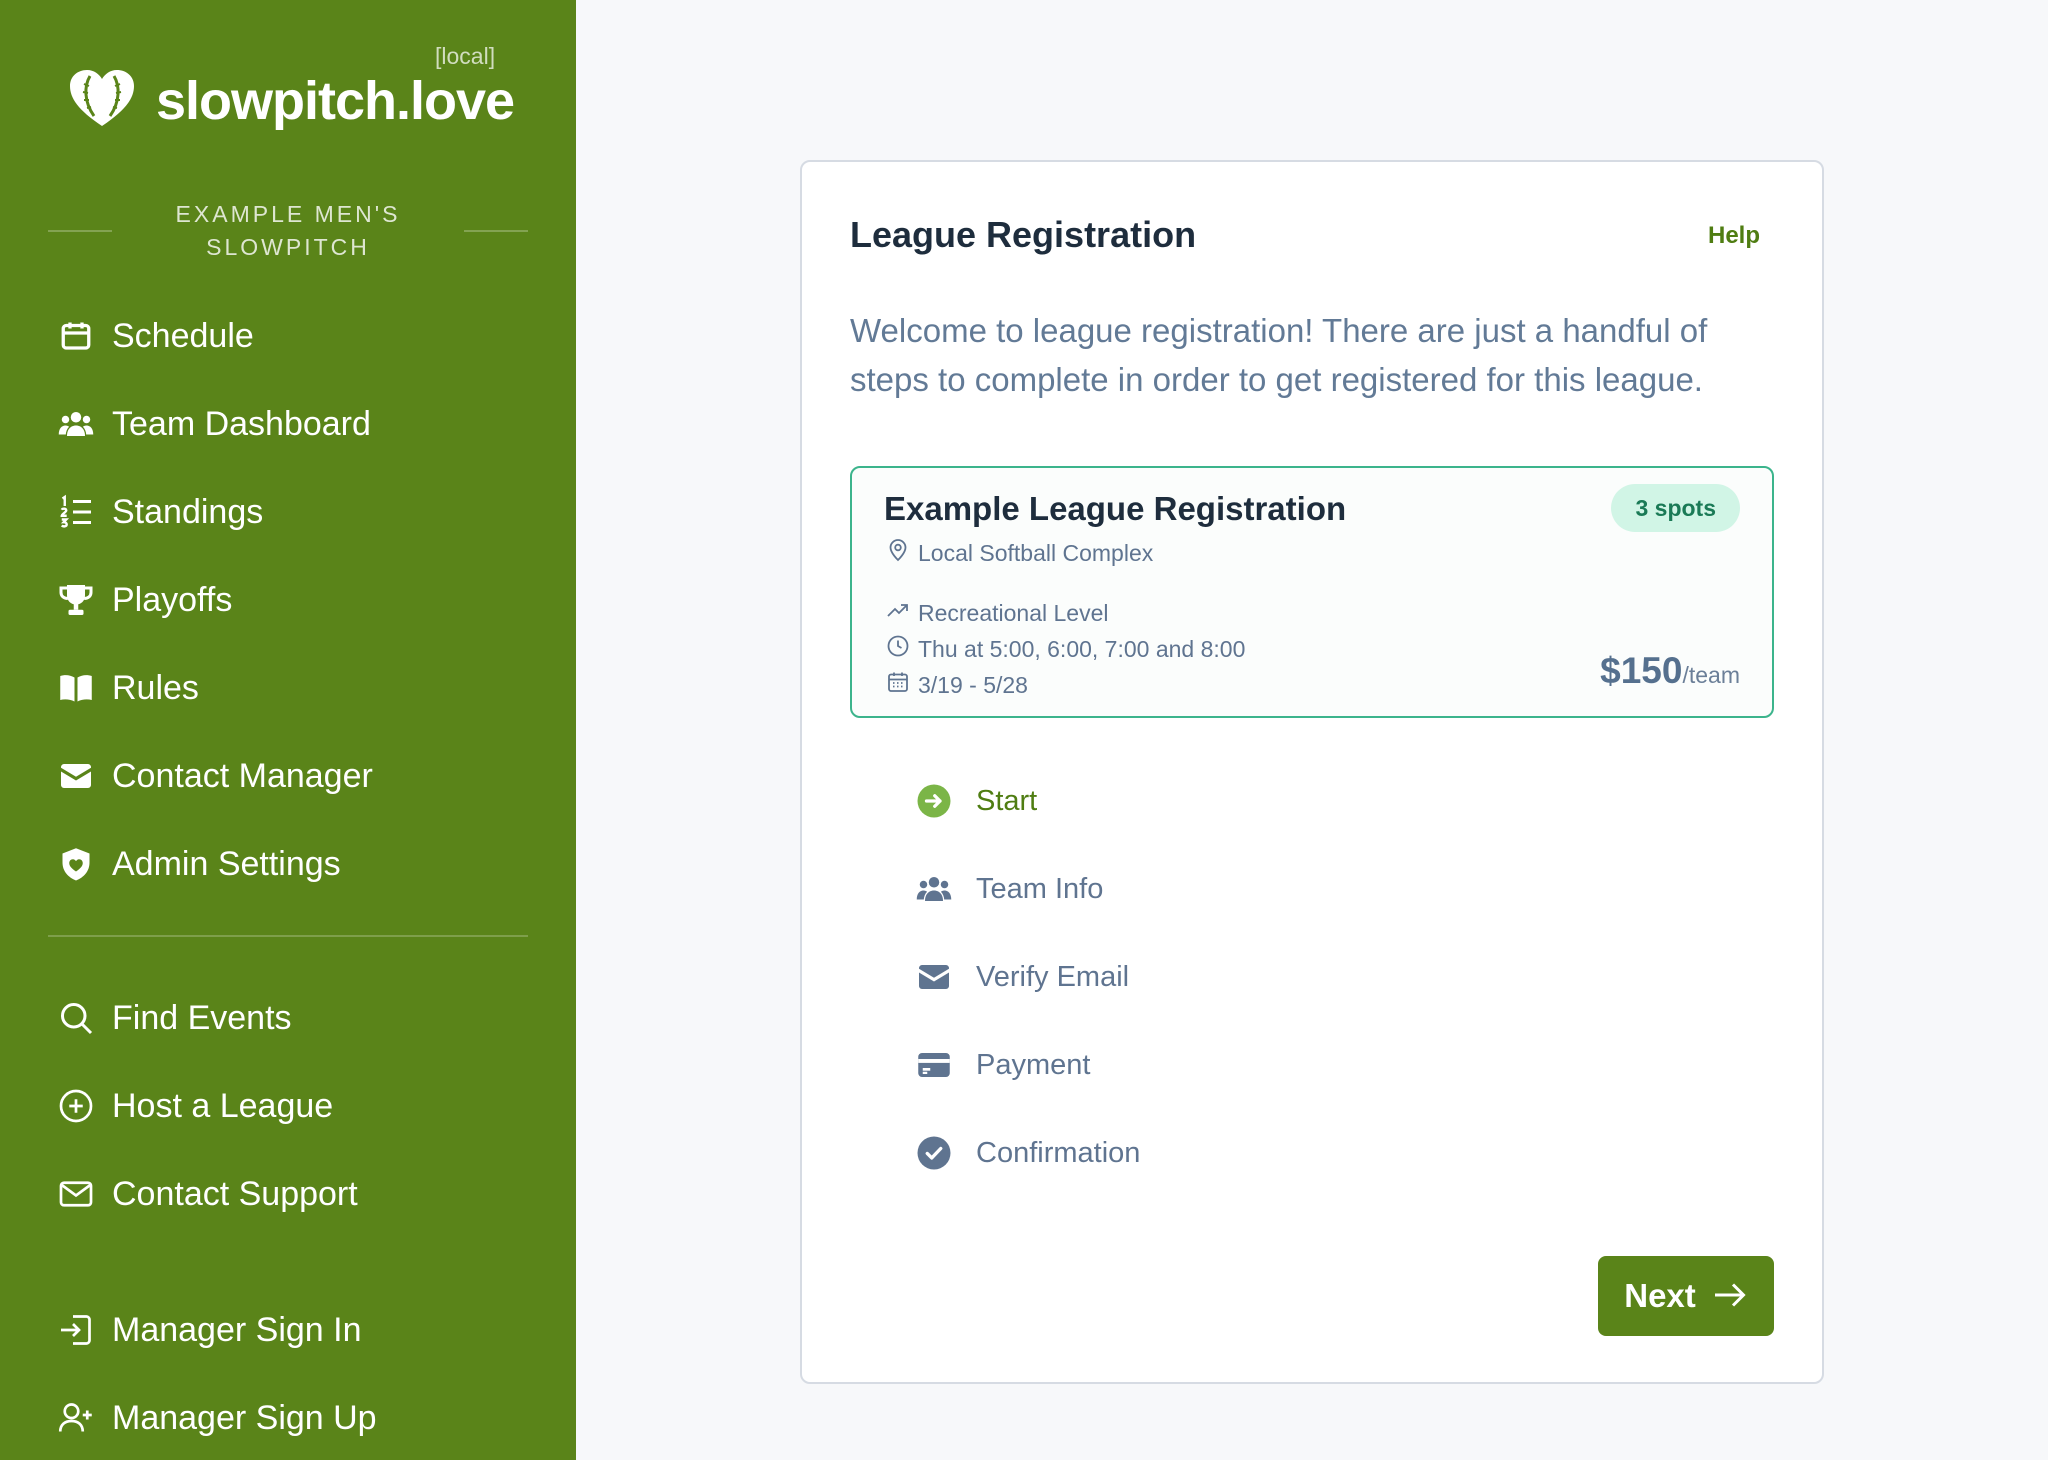 The width and height of the screenshot is (2048, 1460). I want to click on nav-item-contact-manager: Contact Manager, so click(214, 776).